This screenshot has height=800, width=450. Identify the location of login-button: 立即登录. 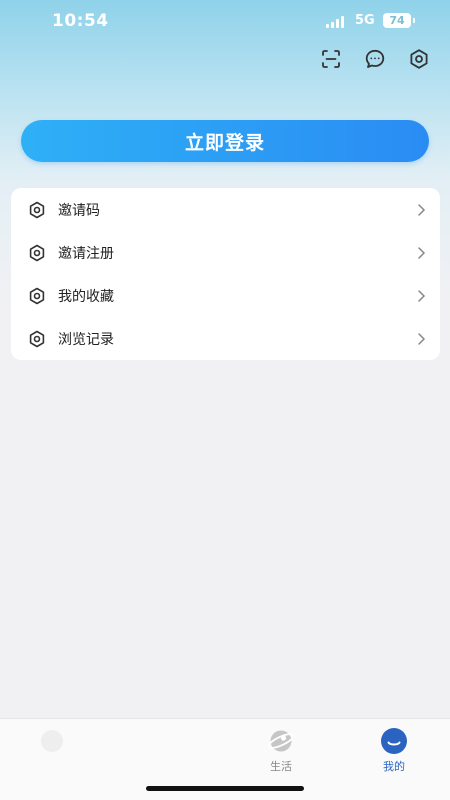
(225, 141).